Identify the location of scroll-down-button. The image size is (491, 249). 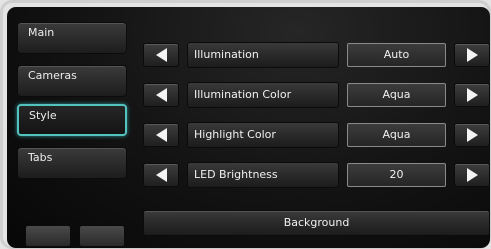
(102, 236).